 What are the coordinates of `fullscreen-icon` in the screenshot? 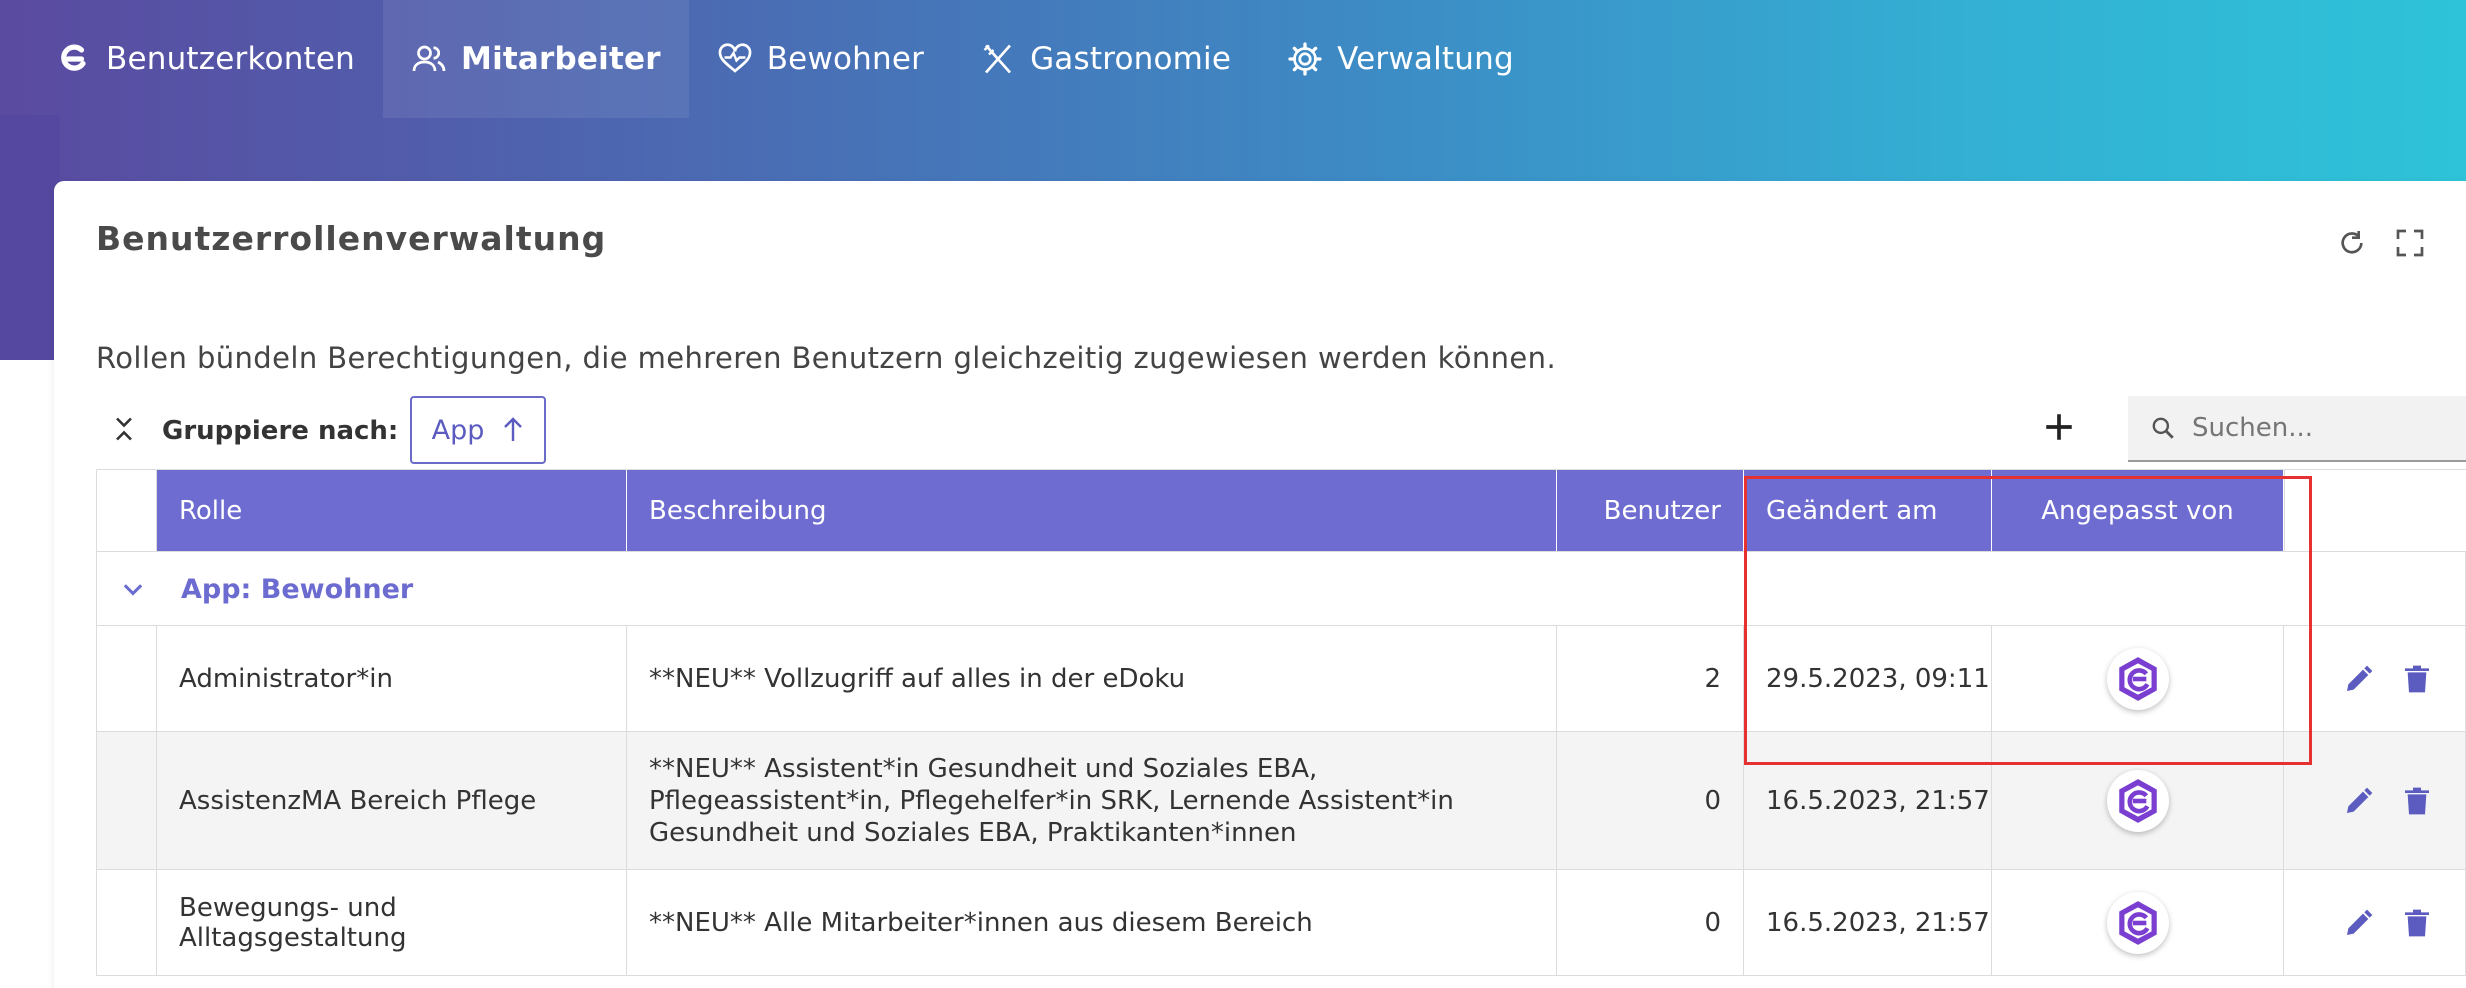 It's located at (2410, 243).